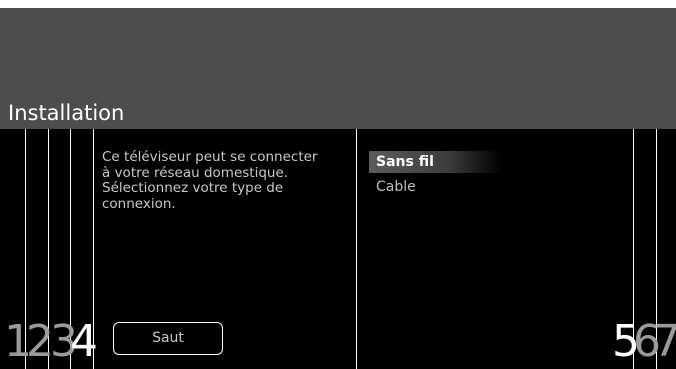 Image resolution: width=676 pixels, height=369 pixels. Describe the element at coordinates (193, 188) in the screenshot. I see `description-line: Sélectionnez votre type de` at that location.